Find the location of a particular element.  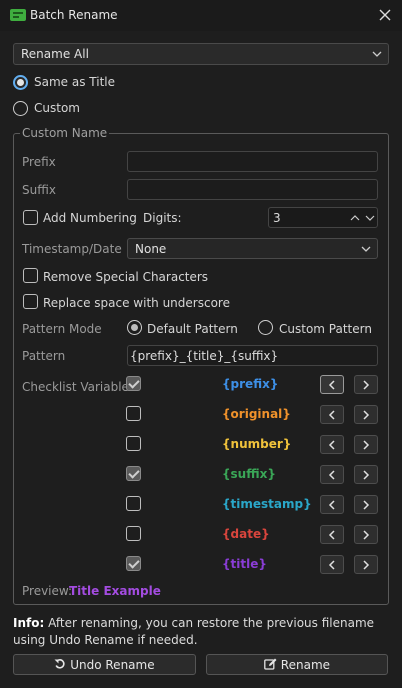

custom-radio is located at coordinates (20, 108).